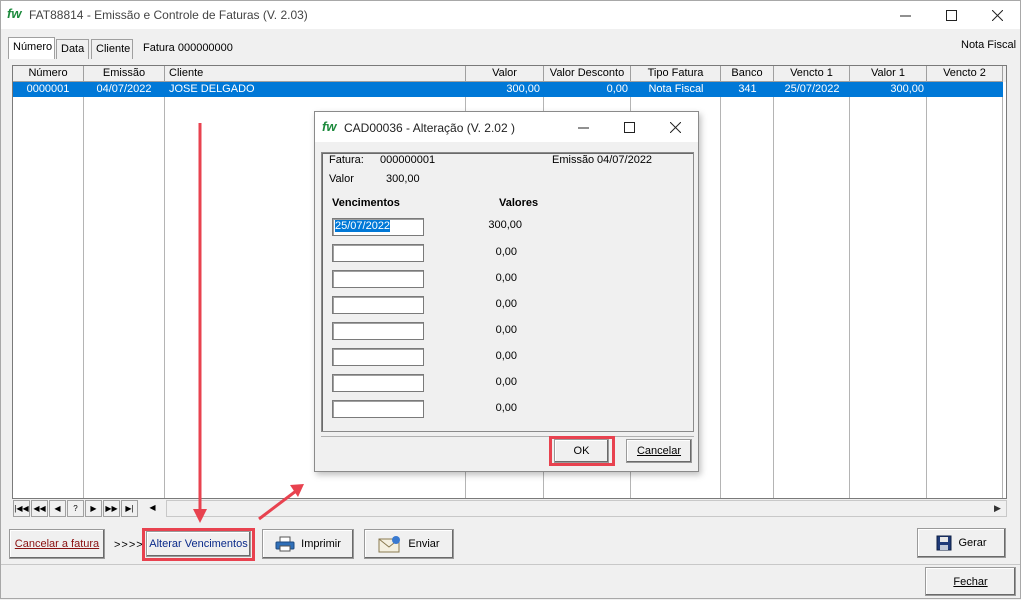 Image resolution: width=1021 pixels, height=600 pixels. What do you see at coordinates (75, 508) in the screenshot?
I see `help-button: ?` at bounding box center [75, 508].